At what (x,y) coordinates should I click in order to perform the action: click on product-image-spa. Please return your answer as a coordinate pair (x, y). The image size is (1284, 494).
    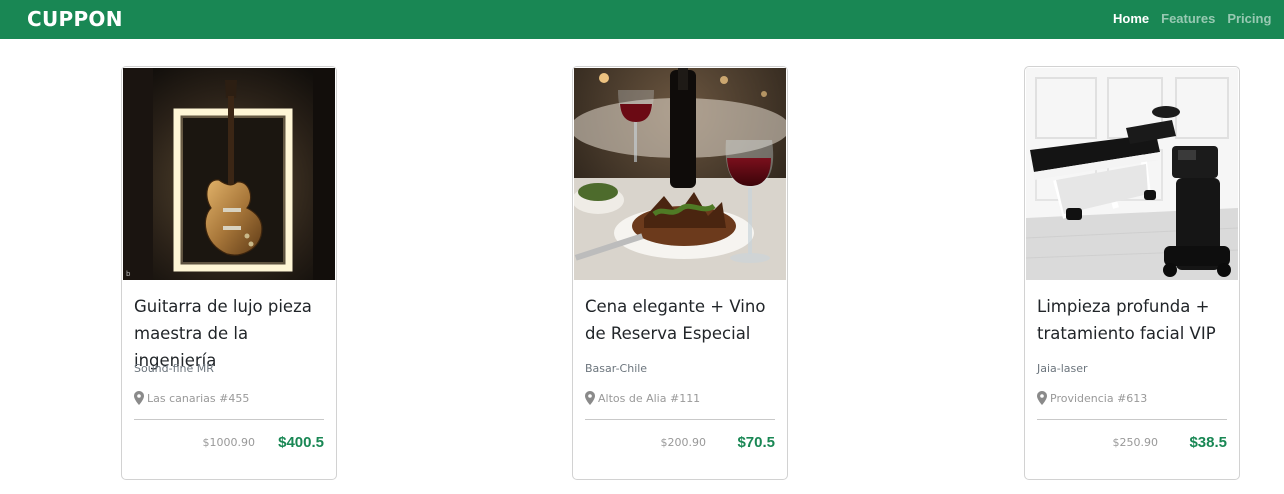
    Looking at the image, I should click on (1132, 174).